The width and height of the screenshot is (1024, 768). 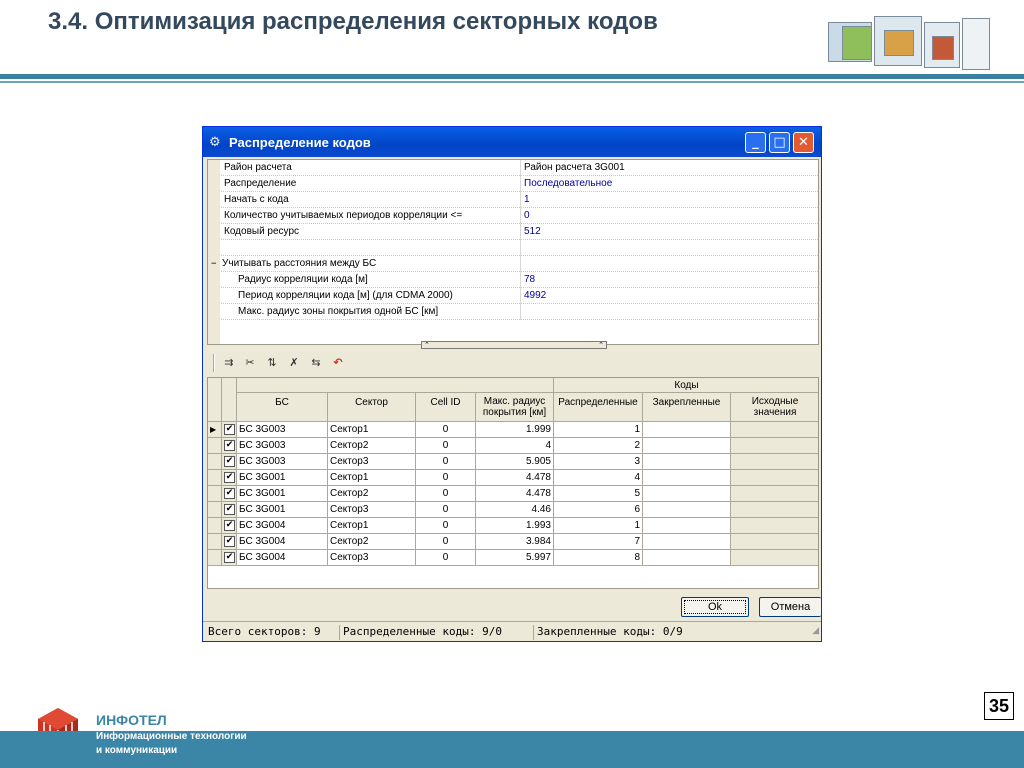 What do you see at coordinates (669, 200) in the screenshot?
I see `property-value: 1` at bounding box center [669, 200].